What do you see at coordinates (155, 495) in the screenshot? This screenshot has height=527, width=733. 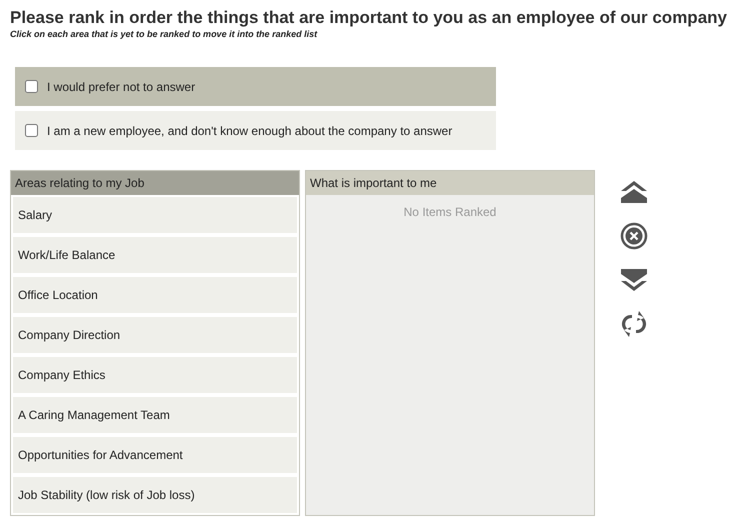 I see `area-item: Job Stability (low risk of Job loss)` at bounding box center [155, 495].